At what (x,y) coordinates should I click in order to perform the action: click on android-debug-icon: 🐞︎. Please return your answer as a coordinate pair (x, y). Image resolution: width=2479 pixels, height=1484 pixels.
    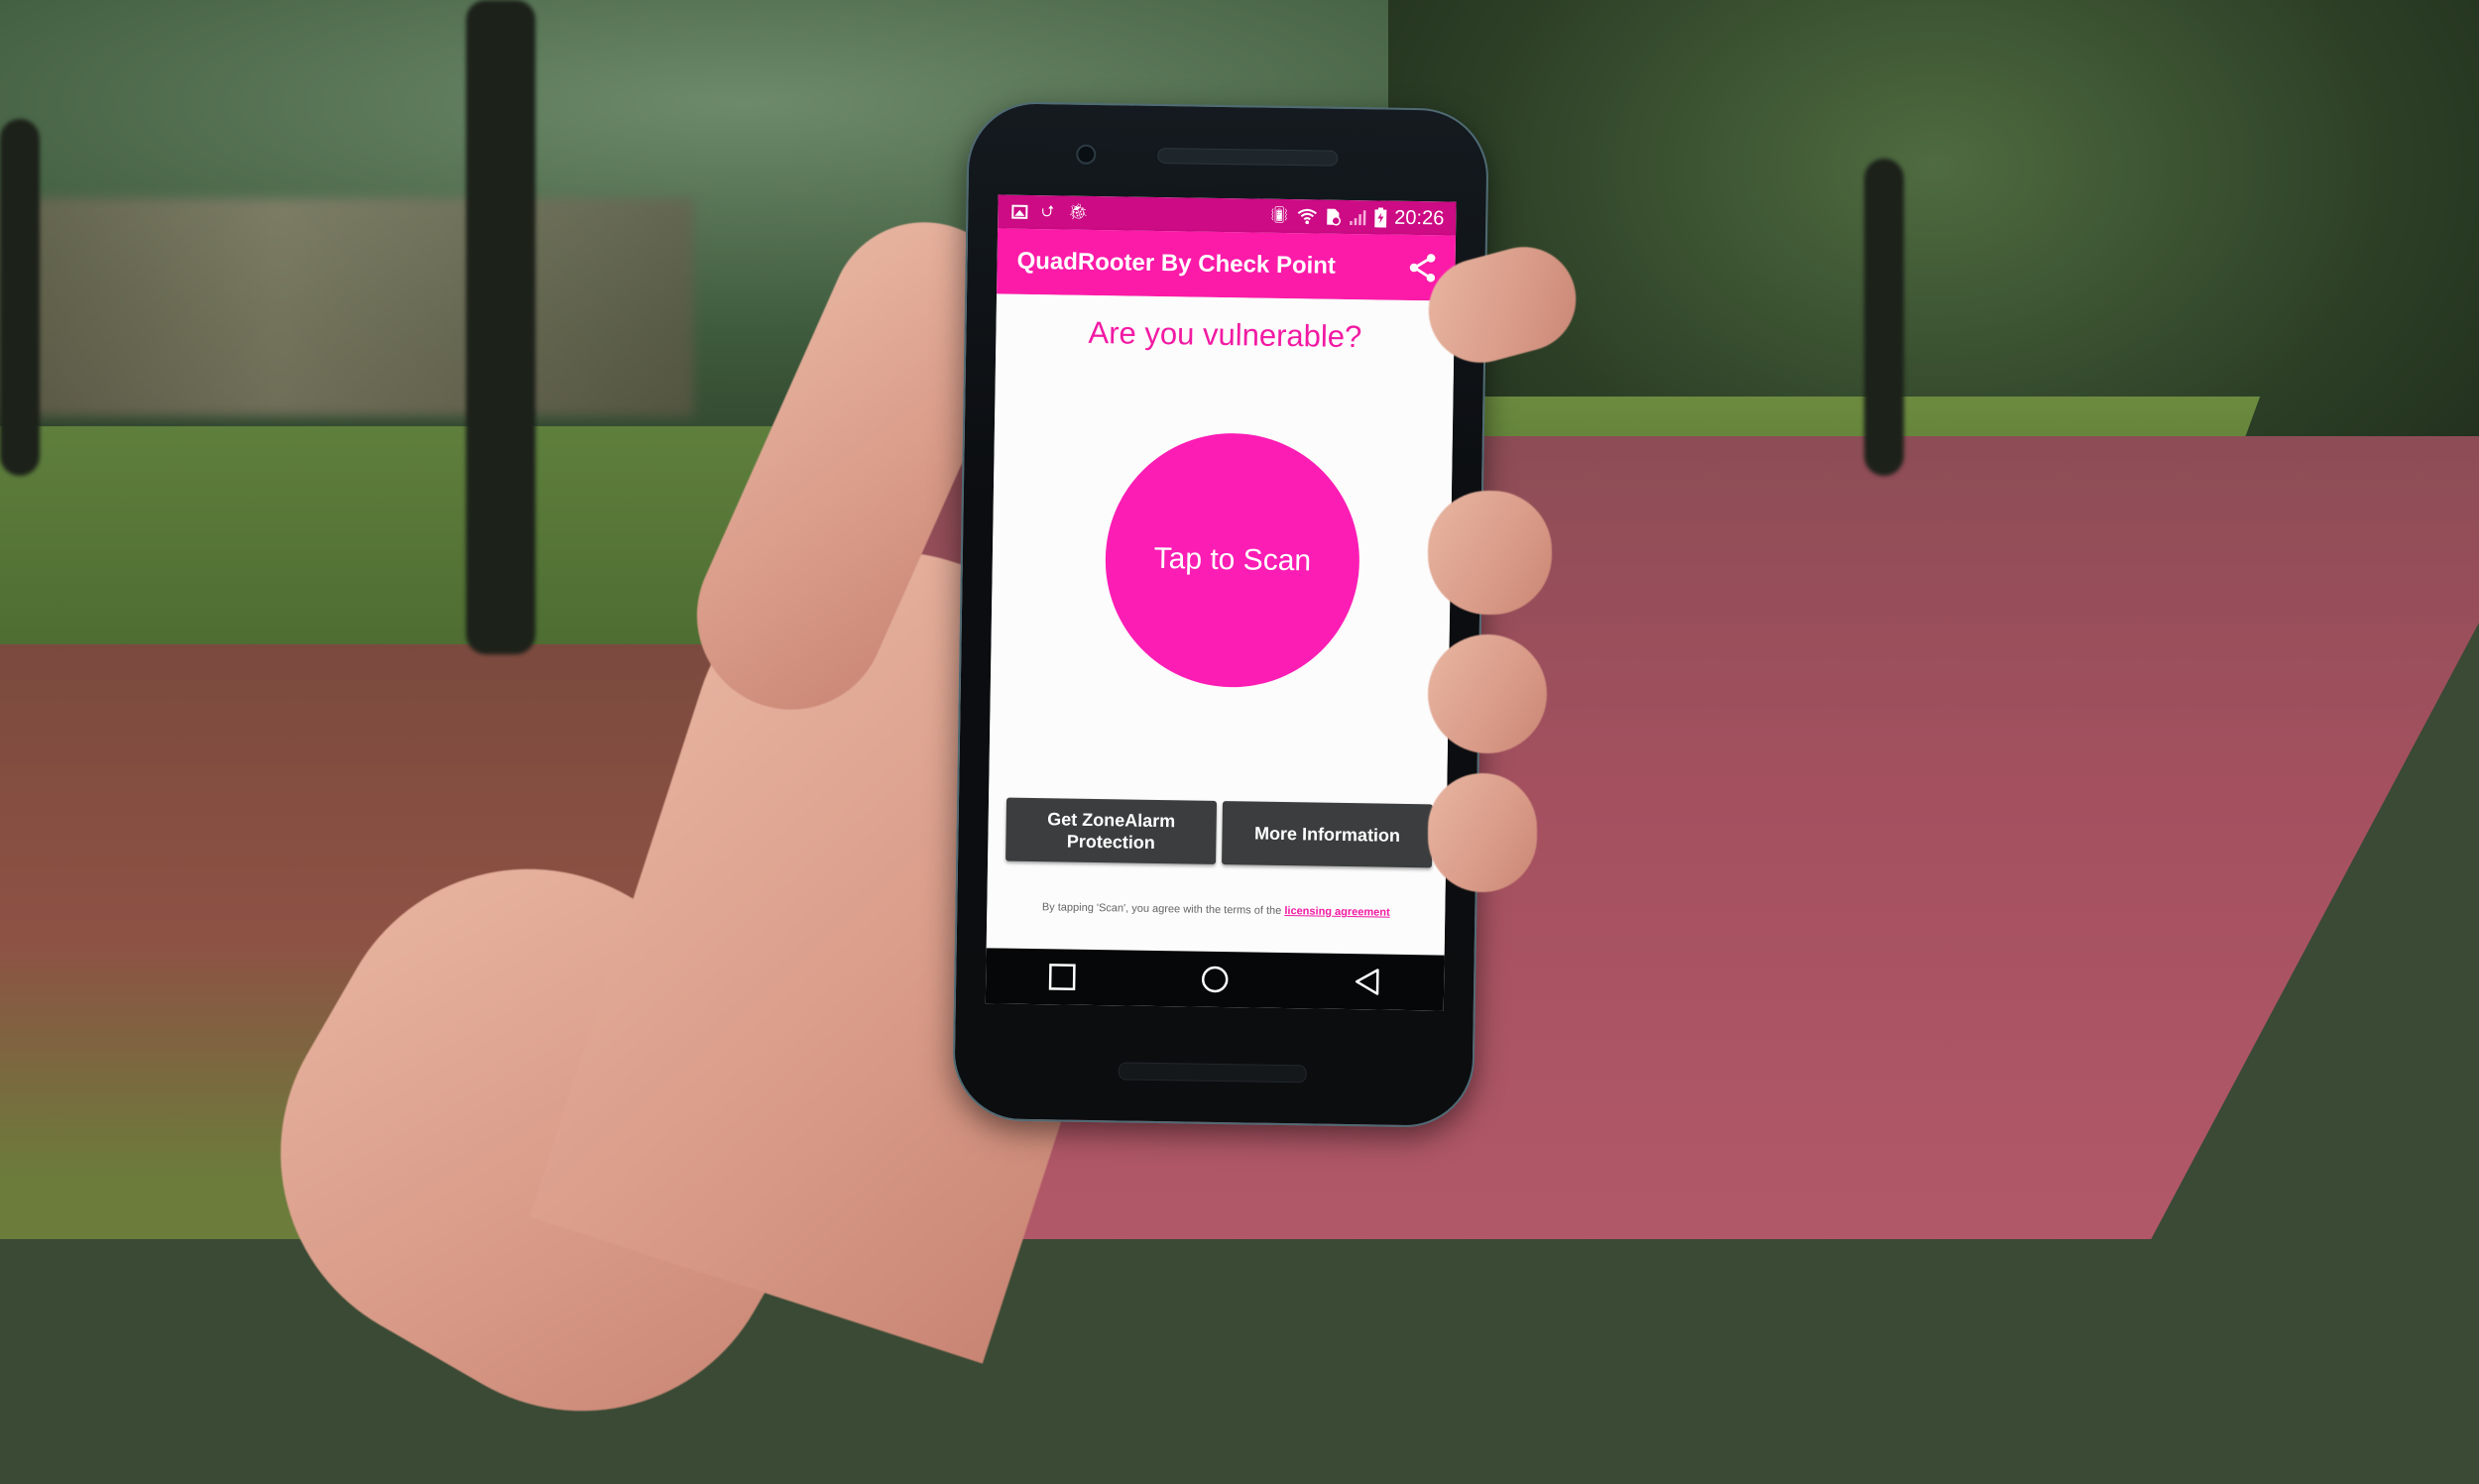
    Looking at the image, I should click on (1078, 212).